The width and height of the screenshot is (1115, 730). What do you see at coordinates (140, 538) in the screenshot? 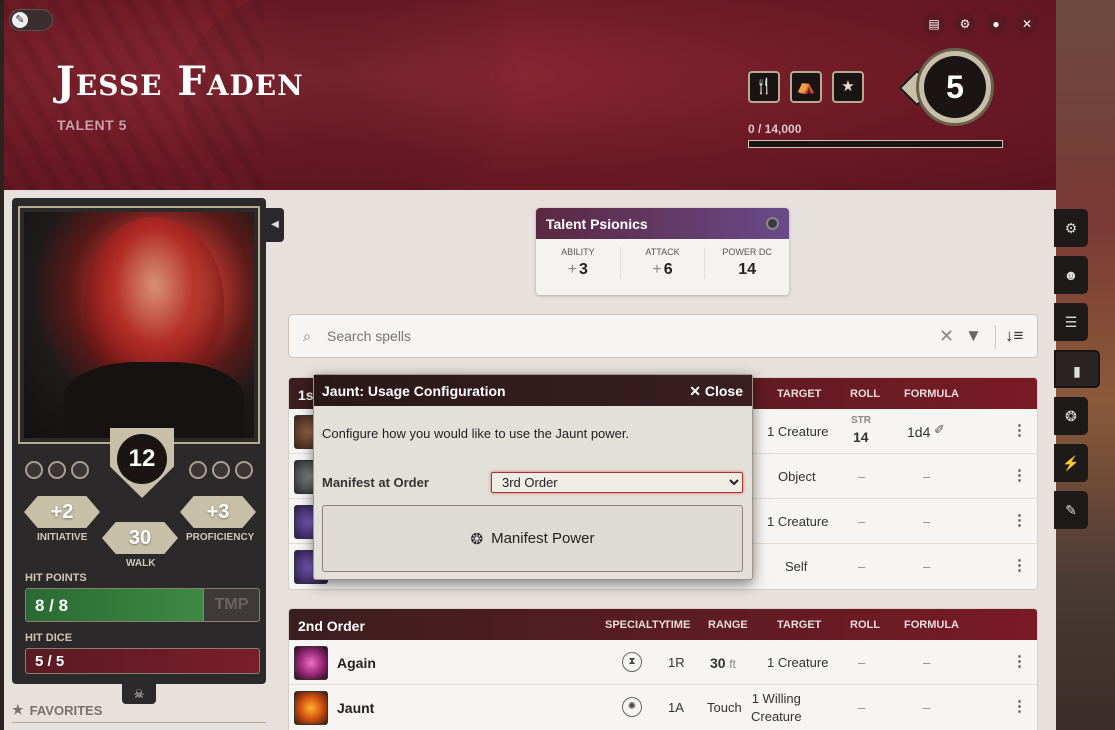
I see `walk-speed-value: 30` at bounding box center [140, 538].